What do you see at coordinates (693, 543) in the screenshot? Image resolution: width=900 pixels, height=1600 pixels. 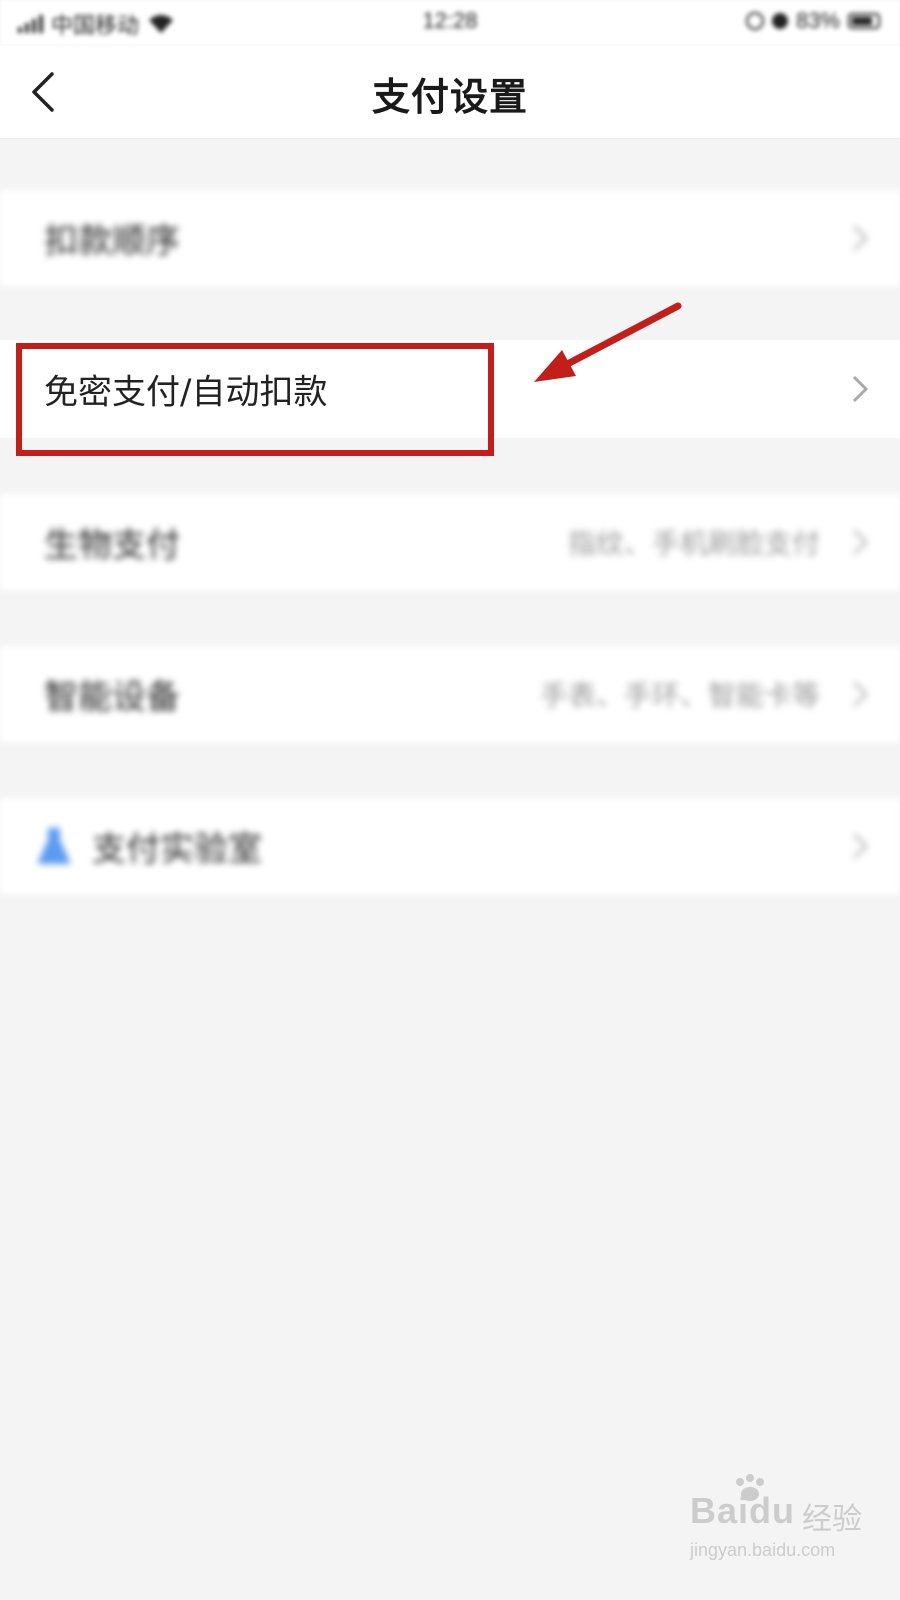 I see `row-hint: 指纹、手机刷脸支付` at bounding box center [693, 543].